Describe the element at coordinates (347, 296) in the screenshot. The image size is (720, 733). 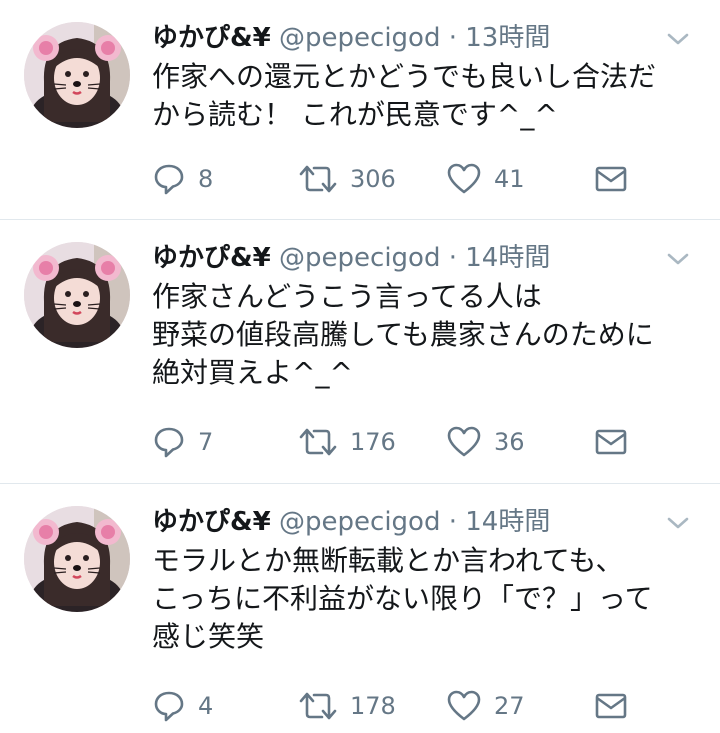
I see `tweet-text-line: 作家さんどうこう言ってる人は` at that location.